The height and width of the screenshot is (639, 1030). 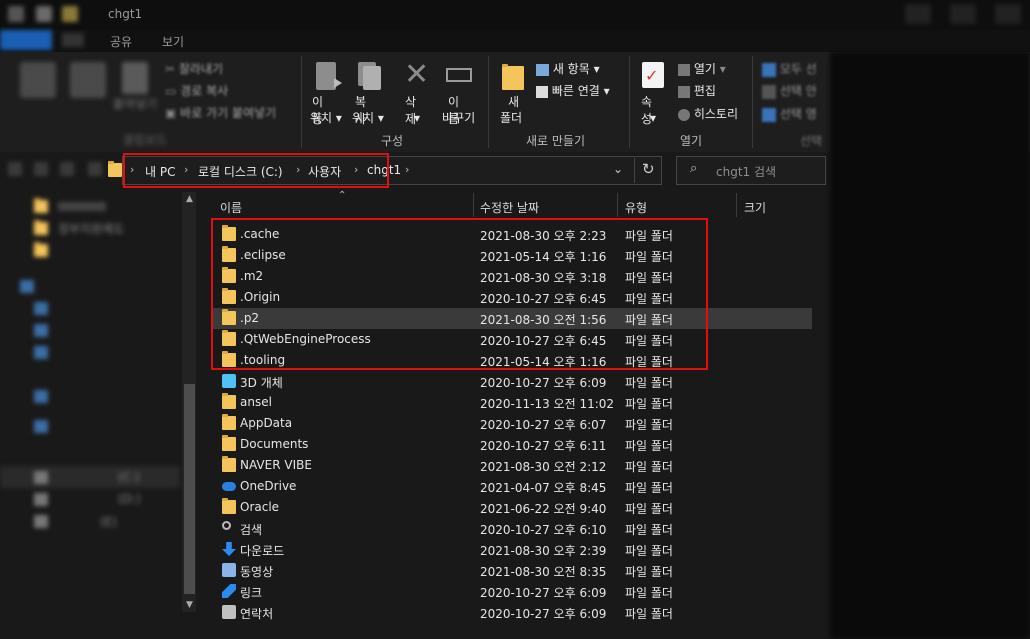 What do you see at coordinates (512, 549) in the screenshot?
I see `table-row: 다운로드 2021-08-30 오후 2:39 파일 폴더` at bounding box center [512, 549].